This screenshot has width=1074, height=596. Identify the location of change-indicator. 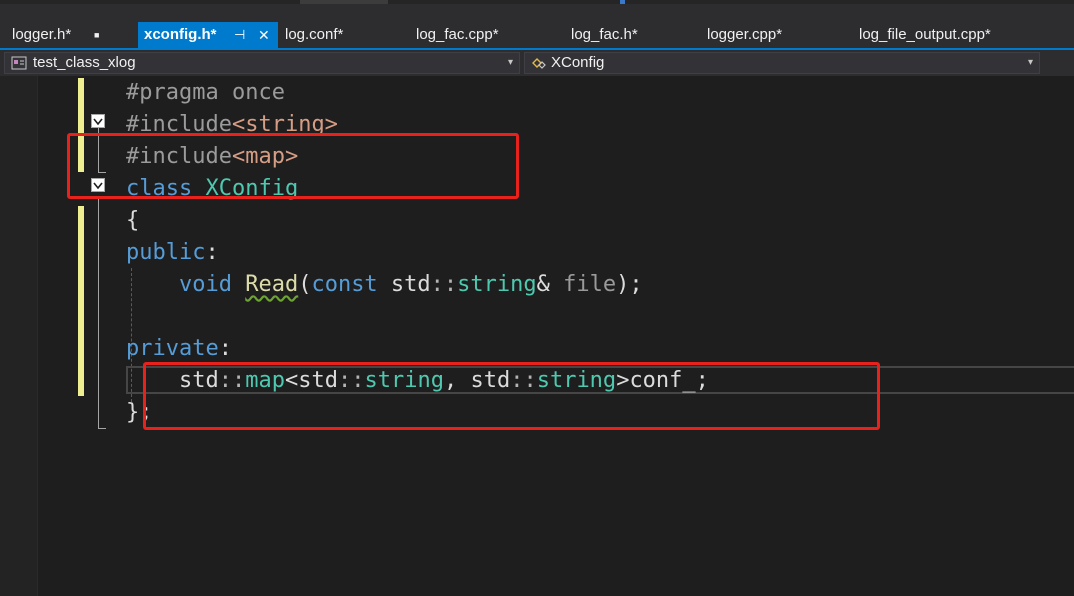
(81, 301).